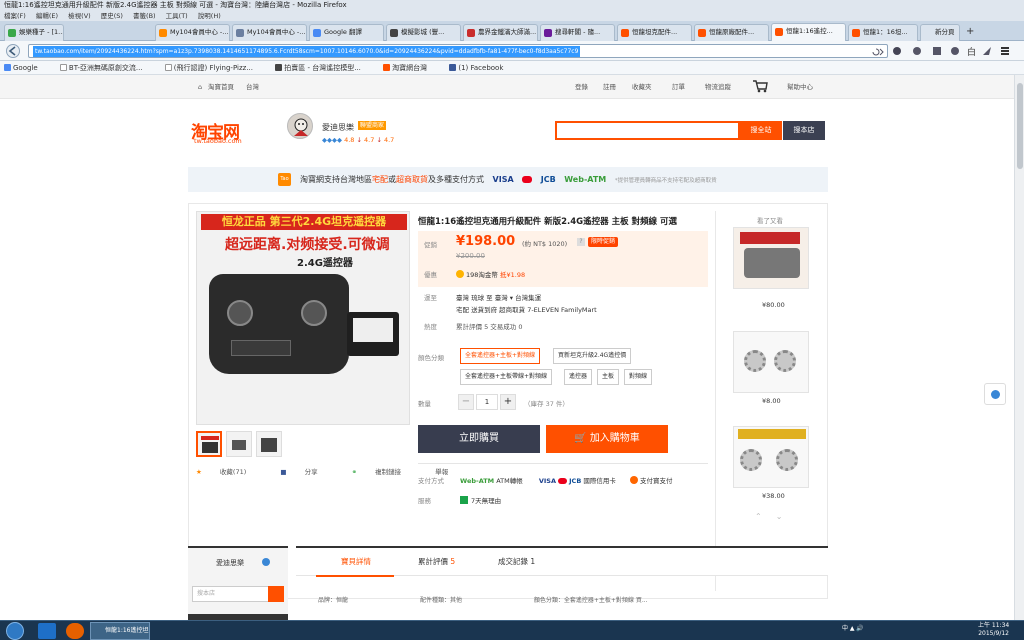 Image resolution: width=1024 pixels, height=640 pixels. What do you see at coordinates (507, 87) in the screenshot?
I see `site-topnav: ⌂ 淘寶首頁 台灣 登錄 註冊 收藏夾 訂單 物流追蹤 幫助中心` at bounding box center [507, 87].